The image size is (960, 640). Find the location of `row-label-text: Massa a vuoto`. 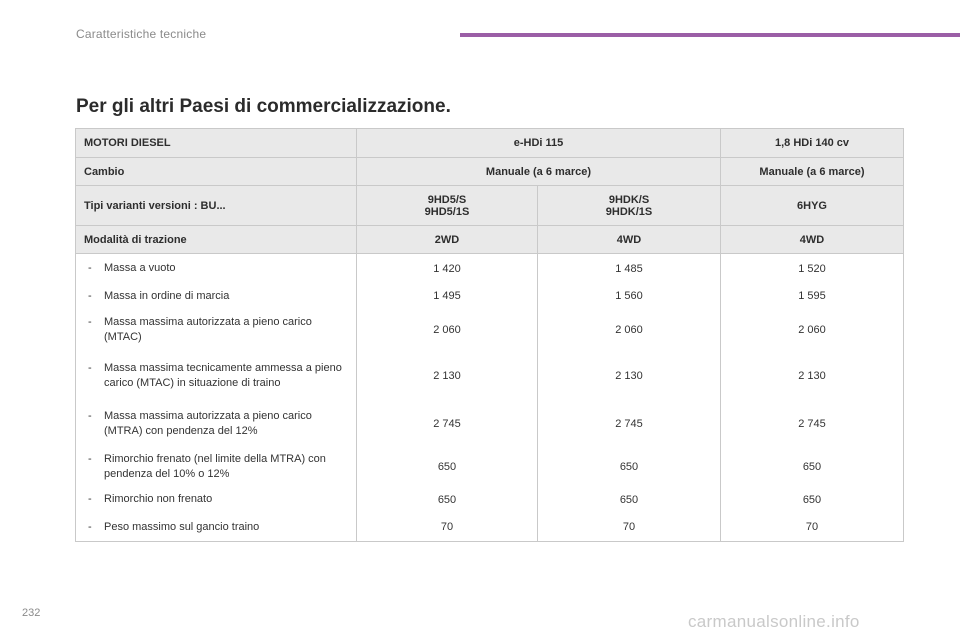

row-label-text: Massa a vuoto is located at coordinates (140, 268).